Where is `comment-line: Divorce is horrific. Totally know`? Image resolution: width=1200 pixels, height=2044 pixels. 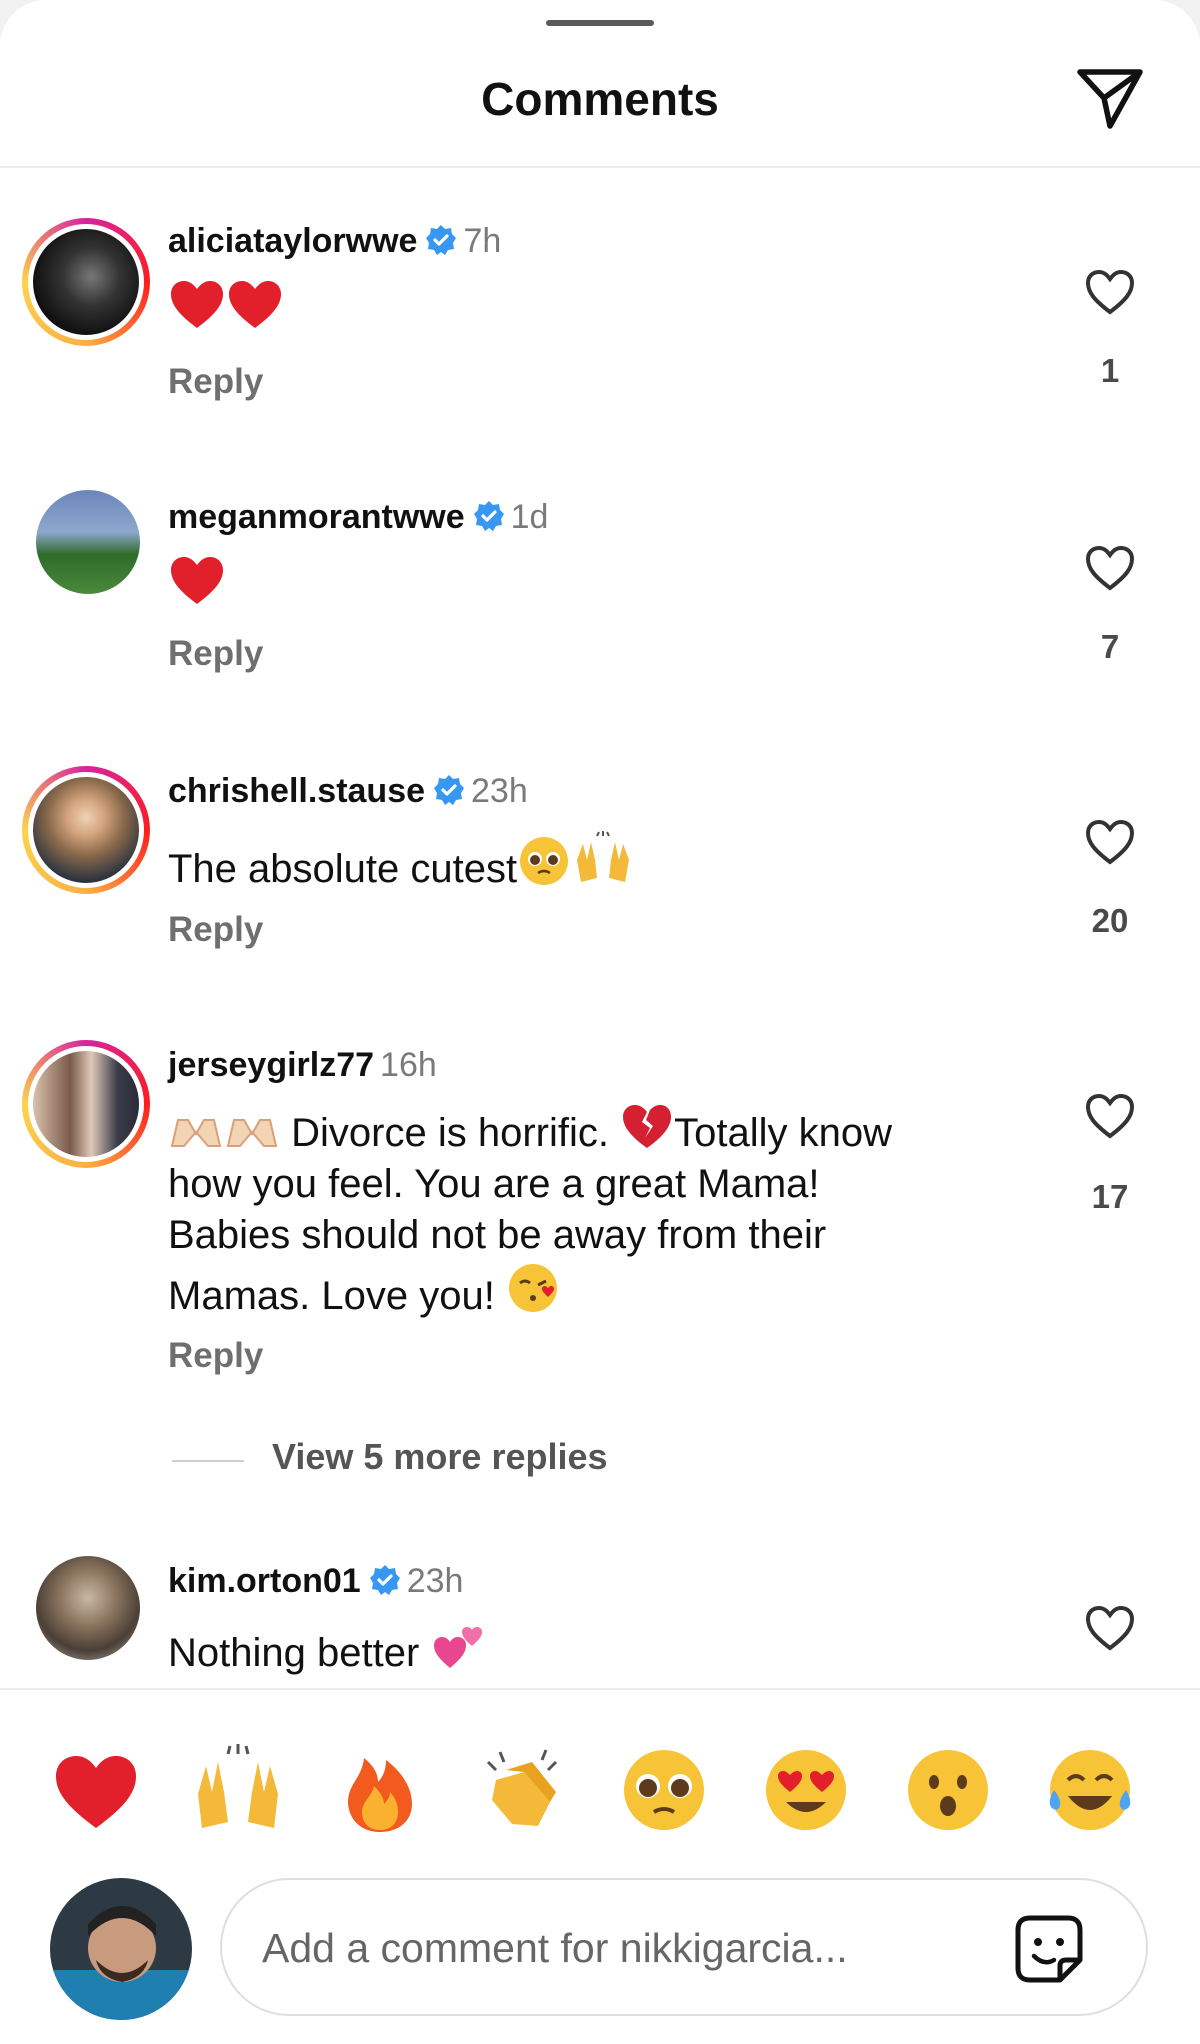 comment-line: Divorce is horrific. Totally know is located at coordinates (530, 1130).